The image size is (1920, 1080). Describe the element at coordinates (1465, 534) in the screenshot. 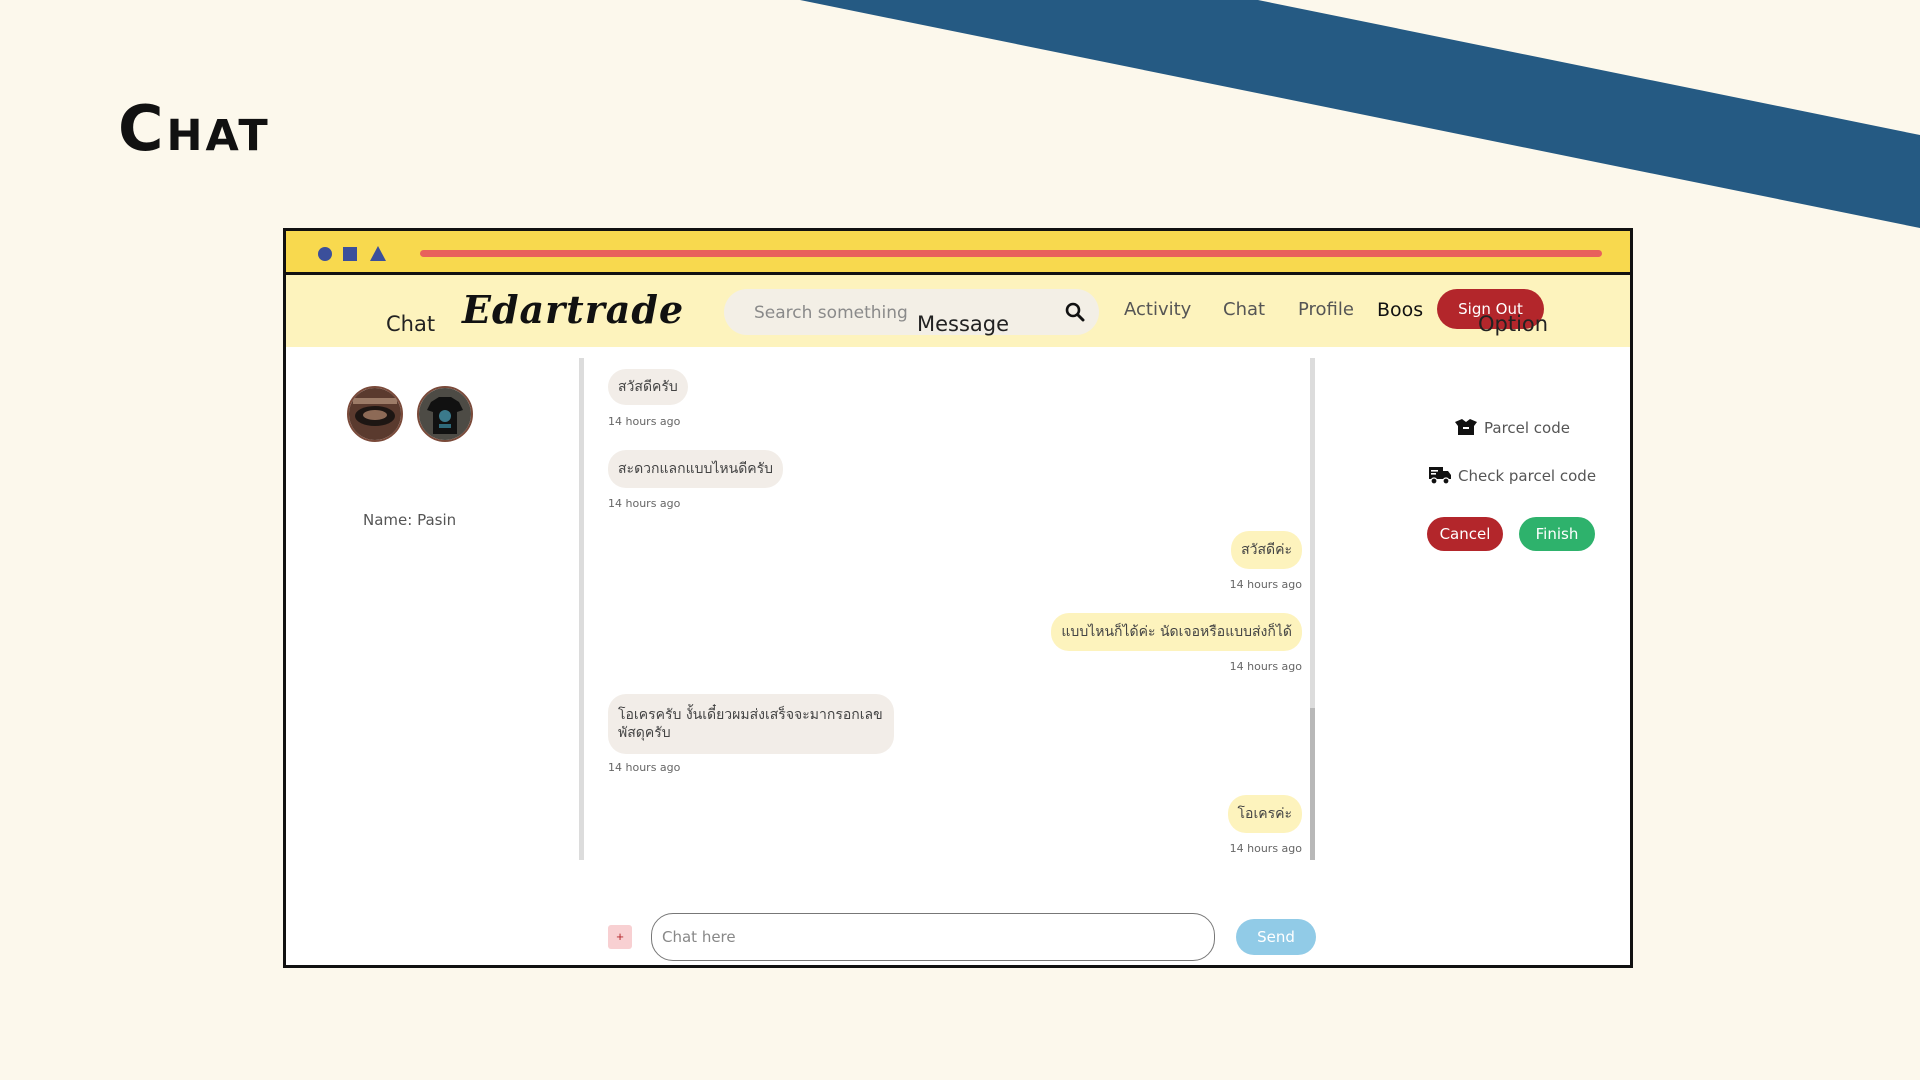

I see `cancel-button: Cancel` at that location.